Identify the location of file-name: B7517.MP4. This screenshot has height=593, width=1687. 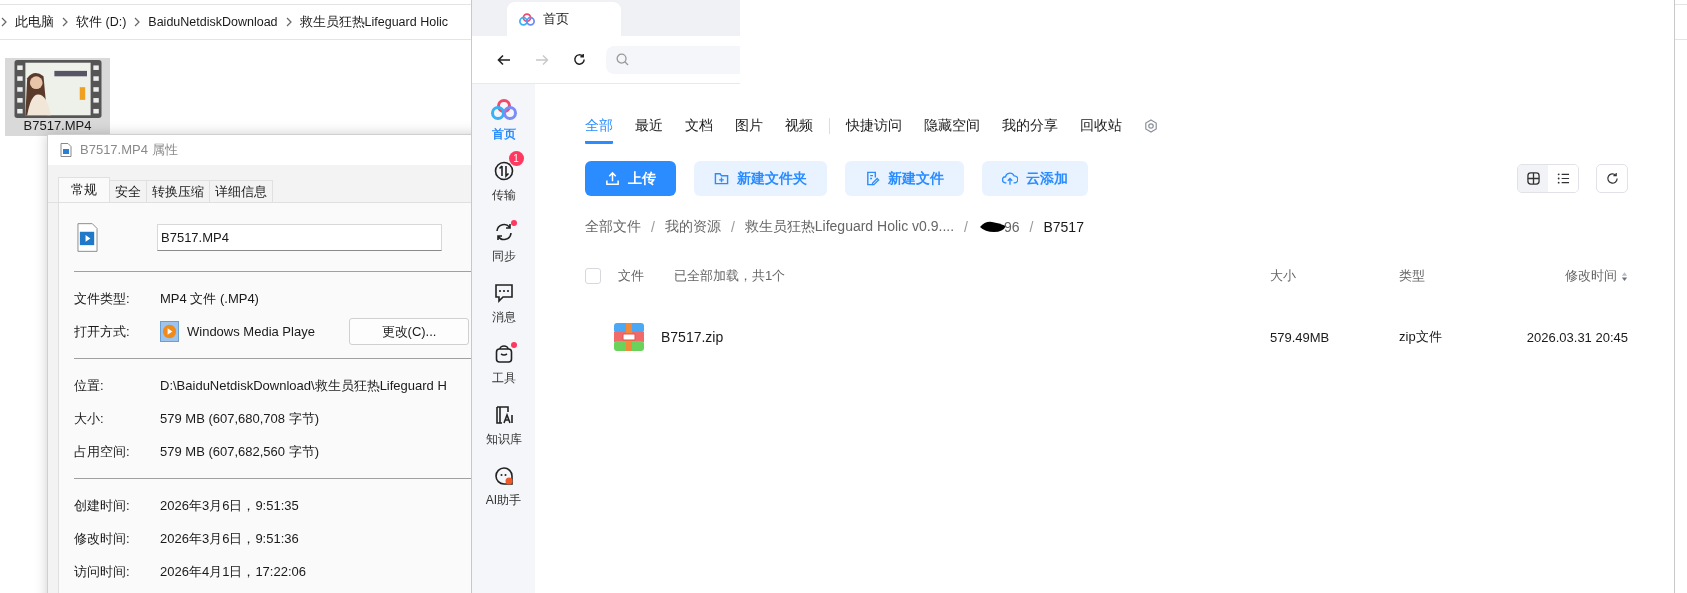
(57, 125).